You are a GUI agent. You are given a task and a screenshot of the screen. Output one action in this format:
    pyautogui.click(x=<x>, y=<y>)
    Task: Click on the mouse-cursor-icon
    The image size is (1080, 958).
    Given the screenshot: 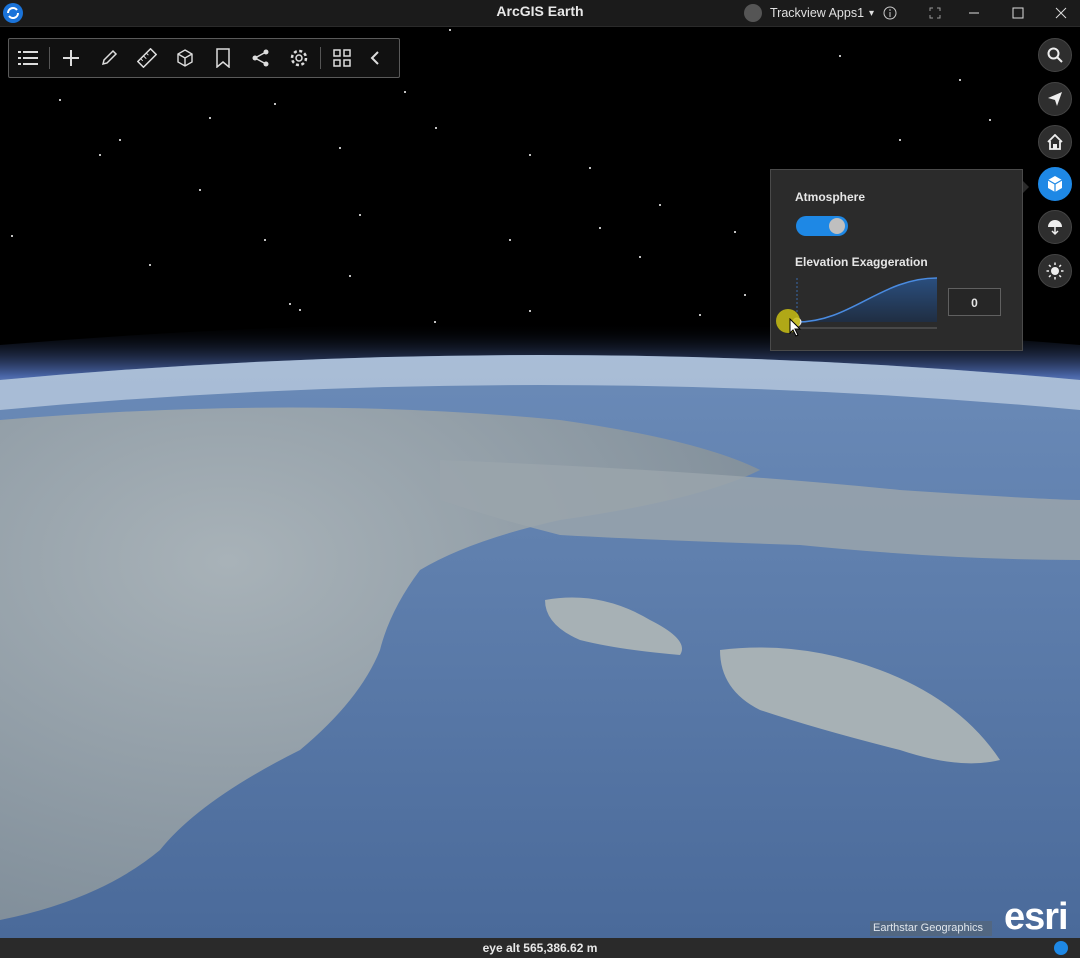 What is the action you would take?
    pyautogui.click(x=795, y=327)
    